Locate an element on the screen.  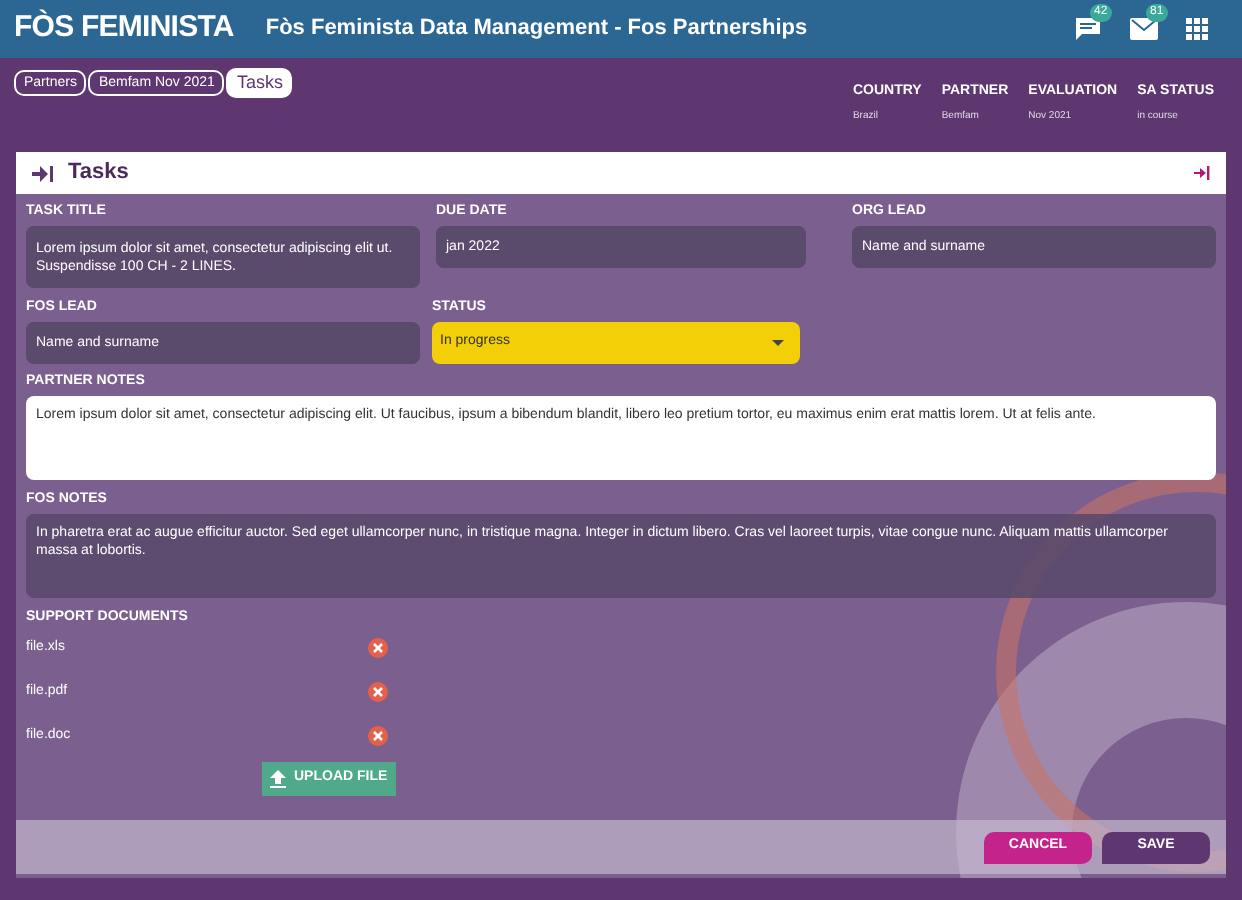
chat-icon is located at coordinates (1088, 29).